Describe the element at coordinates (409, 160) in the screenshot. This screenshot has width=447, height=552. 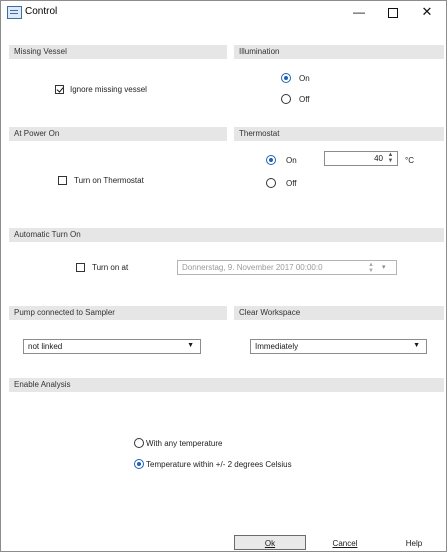
I see `thermostat-unit: °C` at that location.